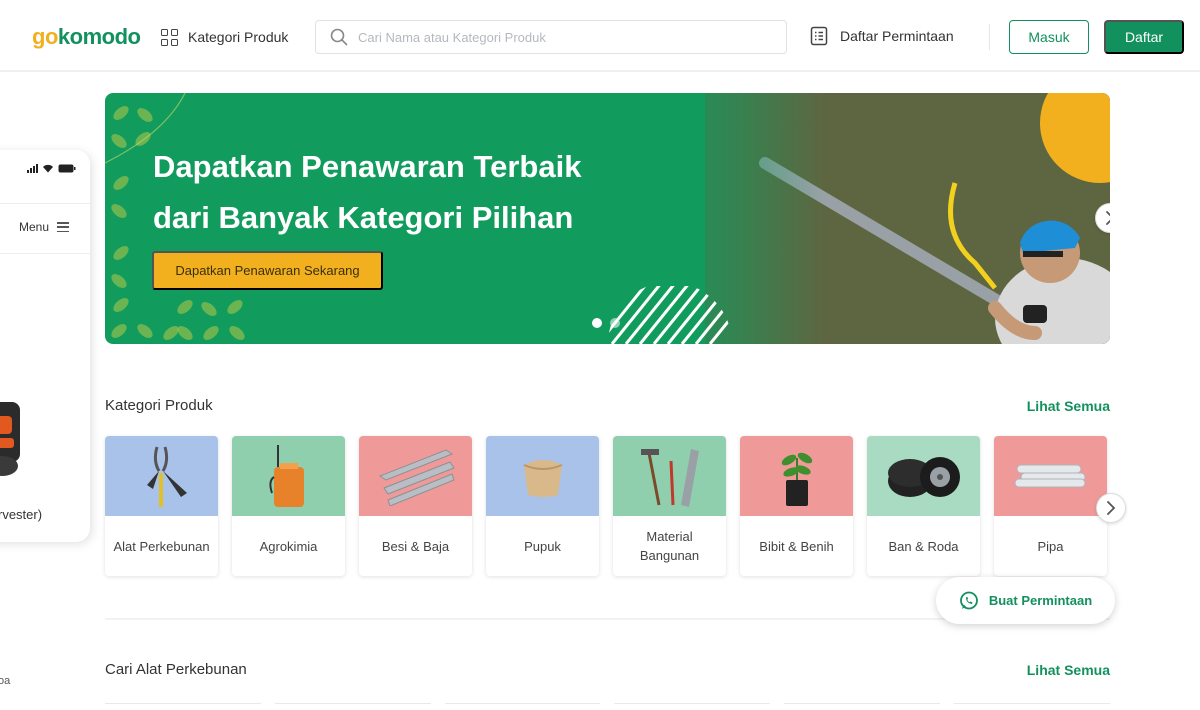  I want to click on logo-go: go, so click(45, 36).